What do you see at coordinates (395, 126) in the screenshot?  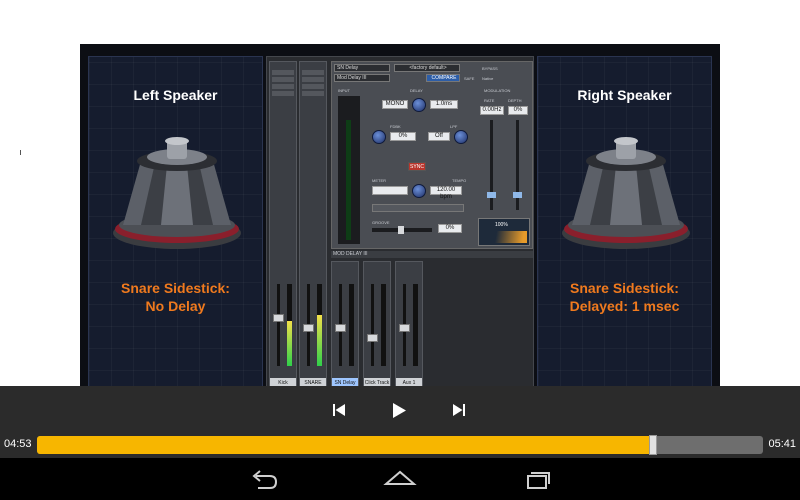 I see `fdbk-label: FDBK` at bounding box center [395, 126].